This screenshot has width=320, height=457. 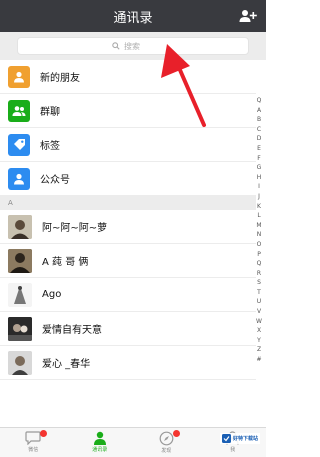 I want to click on contact-name: 爱情自有天意, so click(x=72, y=330).